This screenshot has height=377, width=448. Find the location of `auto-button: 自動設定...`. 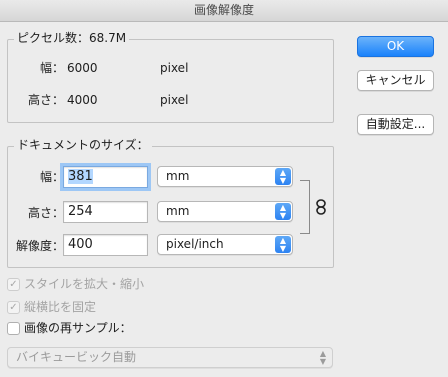

auto-button: 自動設定... is located at coordinates (395, 124).